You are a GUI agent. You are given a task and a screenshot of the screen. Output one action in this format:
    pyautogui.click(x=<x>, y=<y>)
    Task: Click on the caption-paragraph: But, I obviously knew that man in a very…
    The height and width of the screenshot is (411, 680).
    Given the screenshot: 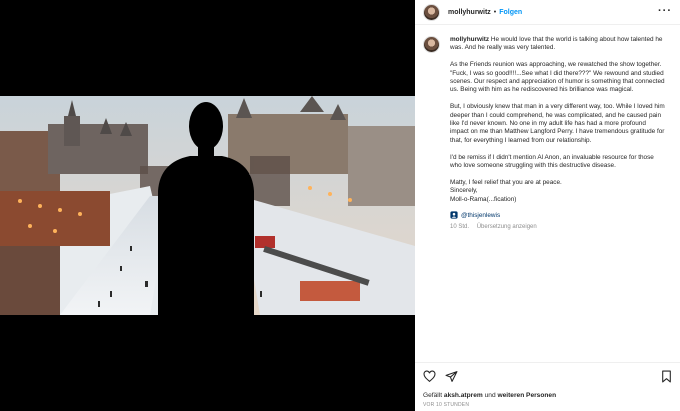 What is the action you would take?
    pyautogui.click(x=557, y=123)
    